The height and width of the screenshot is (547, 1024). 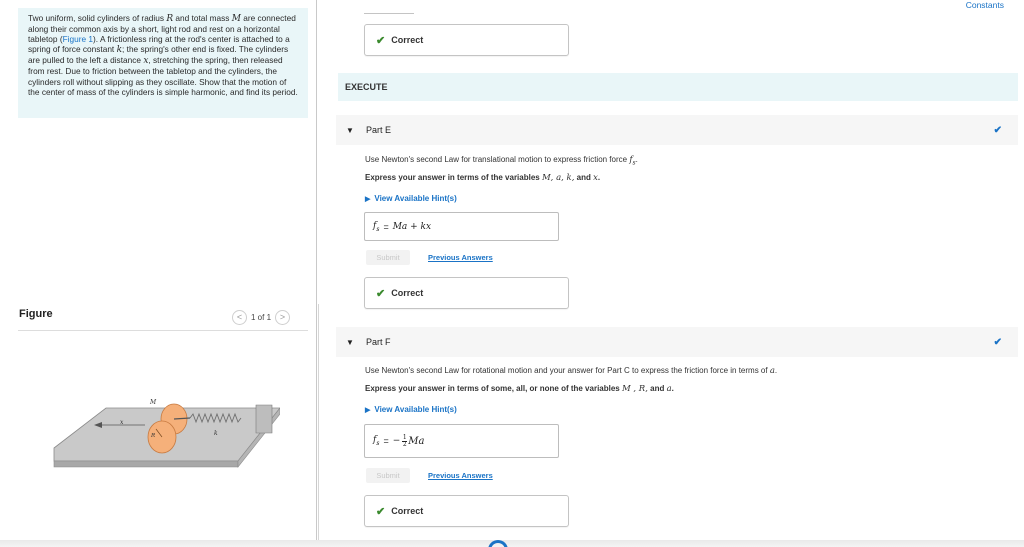 What do you see at coordinates (466, 293) in the screenshot?
I see `part-e-correct-feedback: ✔ Correct` at bounding box center [466, 293].